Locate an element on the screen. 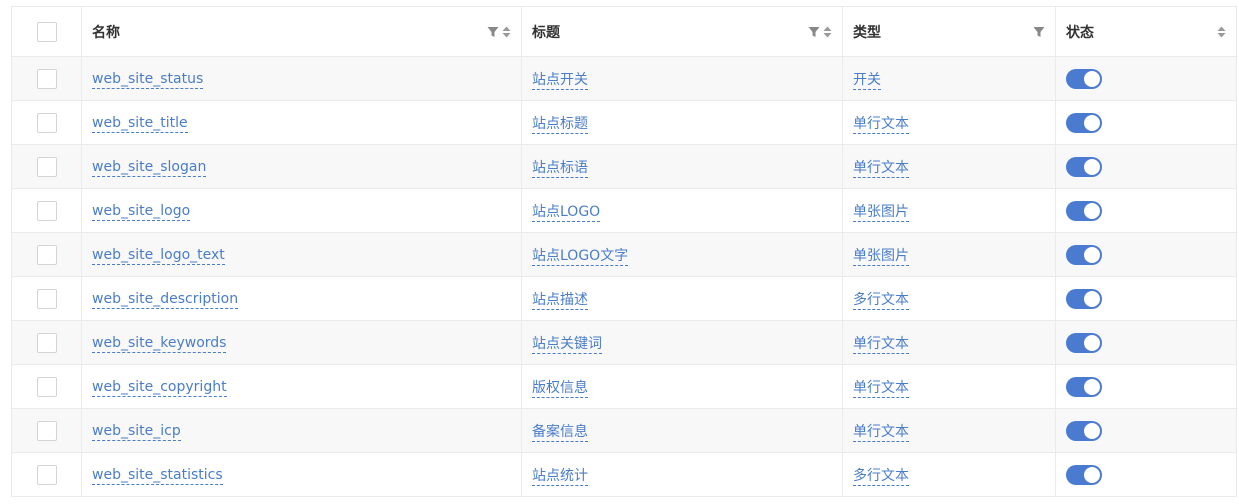 This screenshot has height=504, width=1239. table-row: web_site_icp 备案信息 单行文本 is located at coordinates (624, 430).